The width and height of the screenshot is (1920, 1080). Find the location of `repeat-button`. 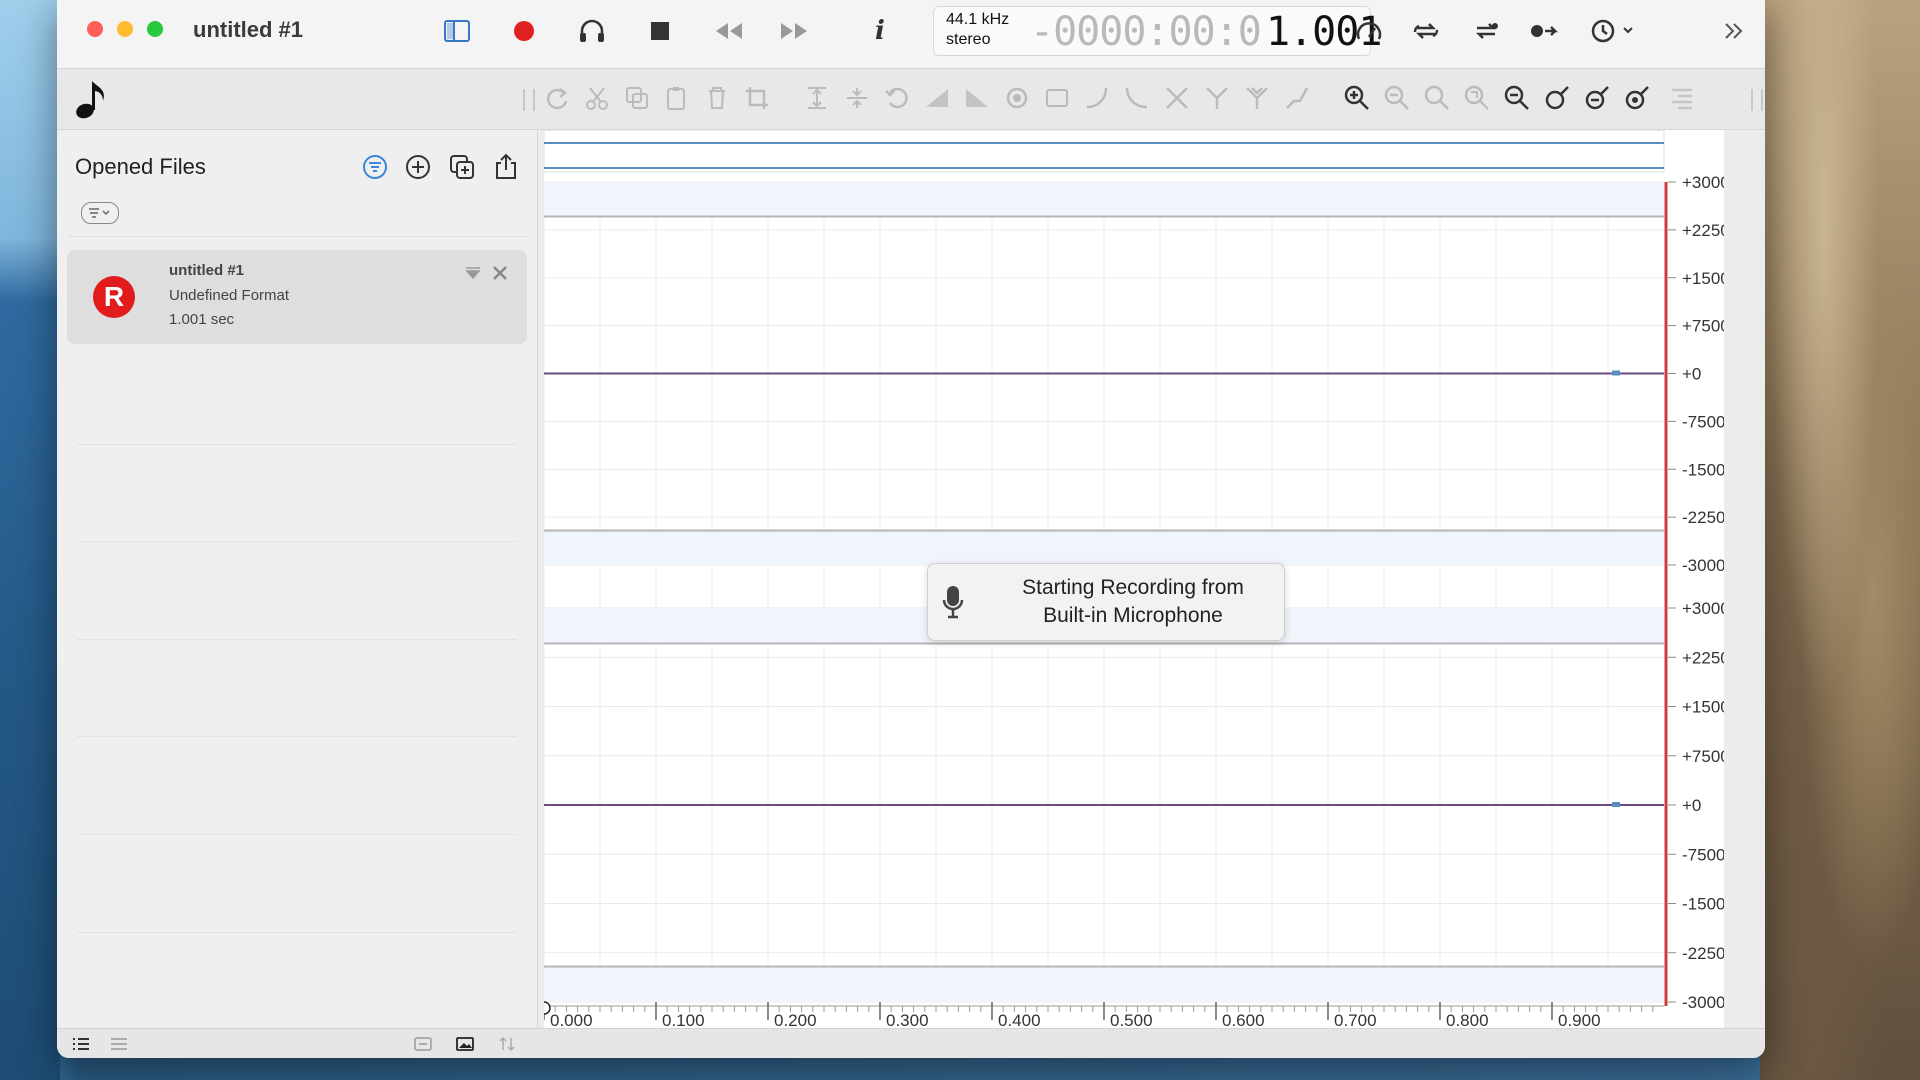

repeat-button is located at coordinates (1486, 31).